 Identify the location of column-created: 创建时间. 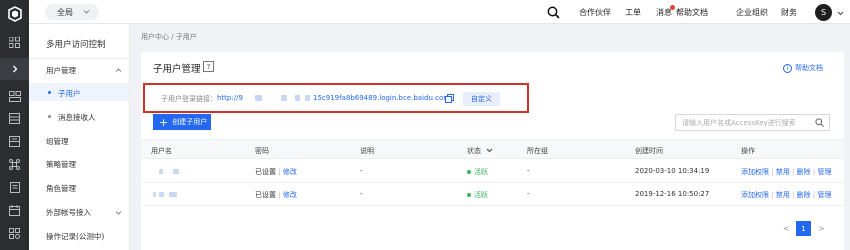
(649, 151).